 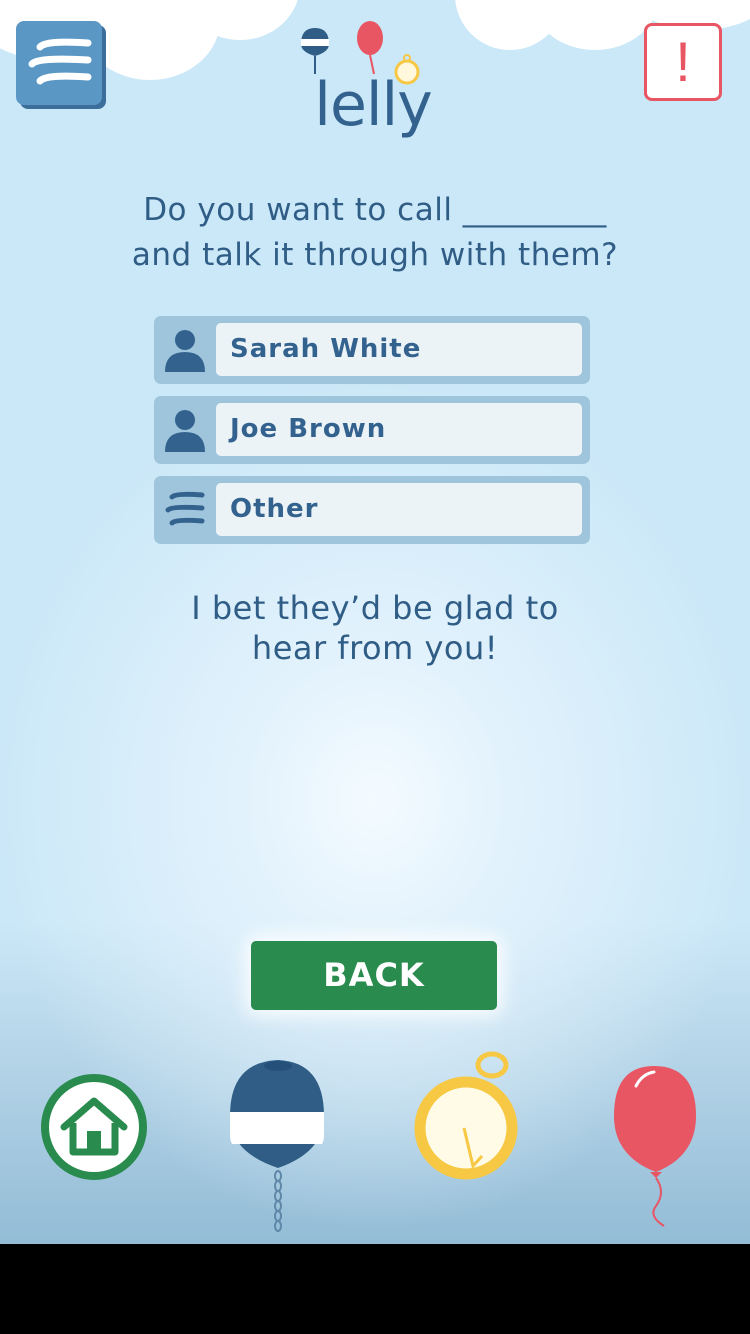 What do you see at coordinates (375, 608) in the screenshot?
I see `encouragement-line-1: I bet they’d be glad to` at bounding box center [375, 608].